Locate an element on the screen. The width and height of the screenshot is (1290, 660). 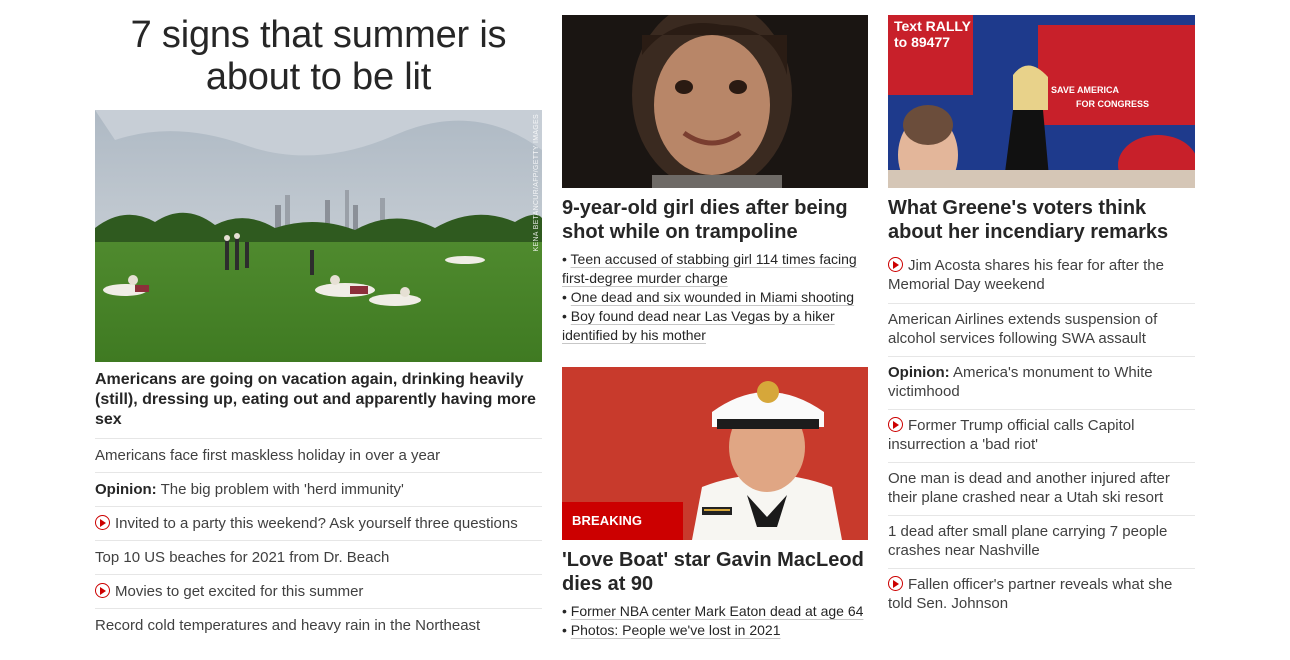
list-item-text: Movies to get excited for this summer is located at coordinates (239, 591).